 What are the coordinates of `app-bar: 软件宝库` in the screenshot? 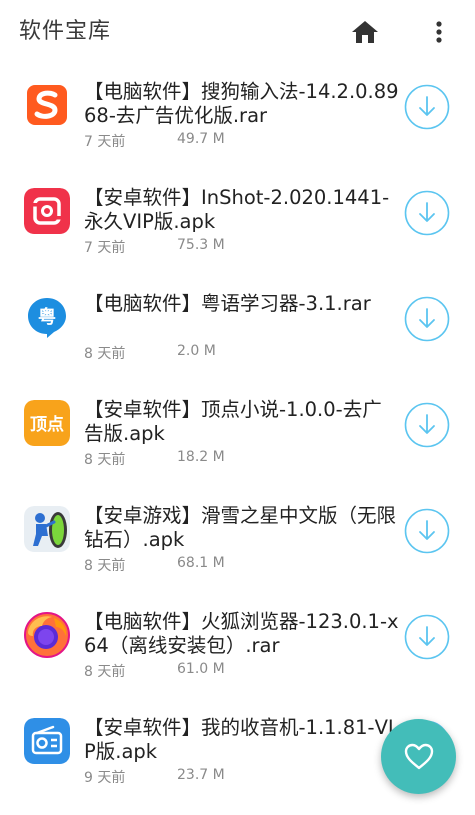 It's located at (237, 32).